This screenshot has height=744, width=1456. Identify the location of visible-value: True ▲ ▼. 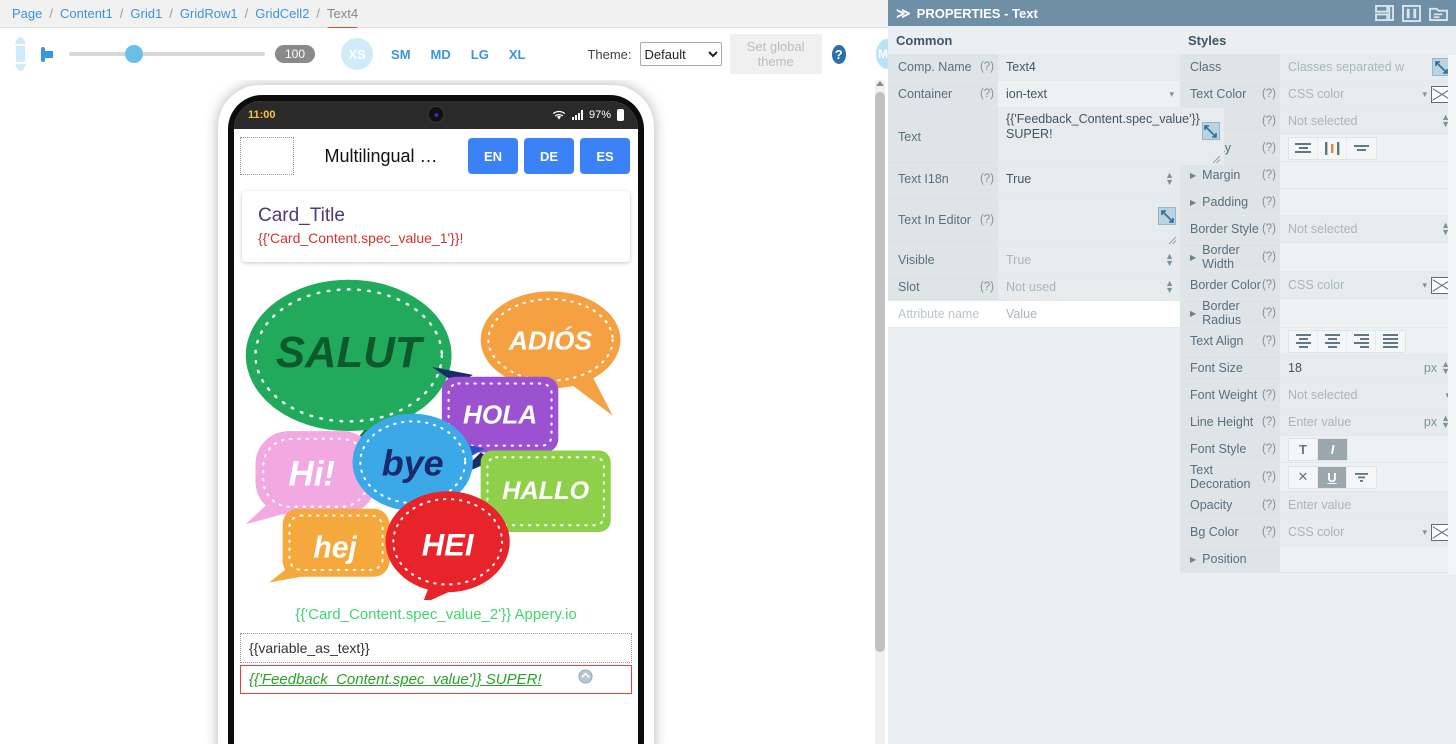
(1089, 260).